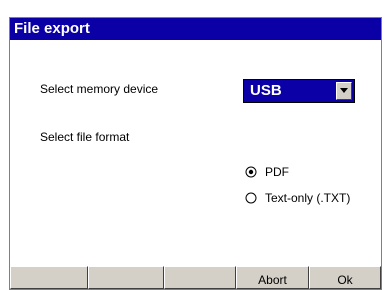 The width and height of the screenshot is (389, 290). What do you see at coordinates (308, 198) in the screenshot?
I see `txt-option-label: Text-only (.TXT)` at bounding box center [308, 198].